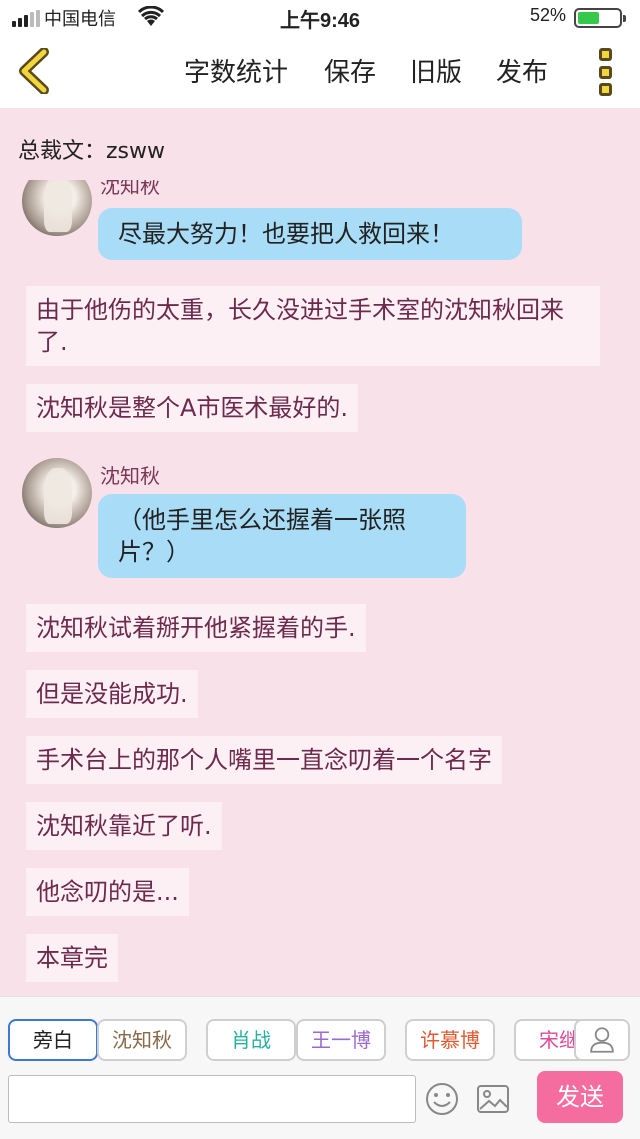  I want to click on role-chip: 许慕博, so click(450, 1040).